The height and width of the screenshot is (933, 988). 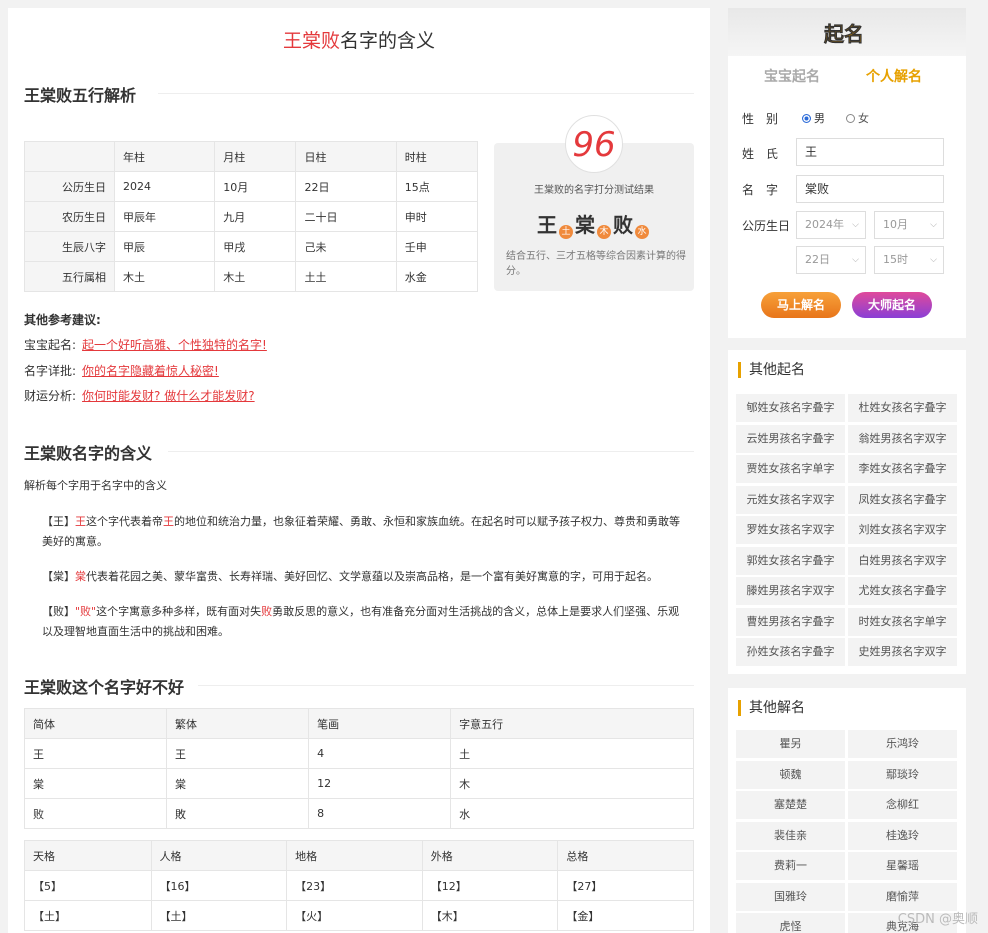 What do you see at coordinates (790, 744) in the screenshot?
I see `analysis-link: 瞿另` at bounding box center [790, 744].